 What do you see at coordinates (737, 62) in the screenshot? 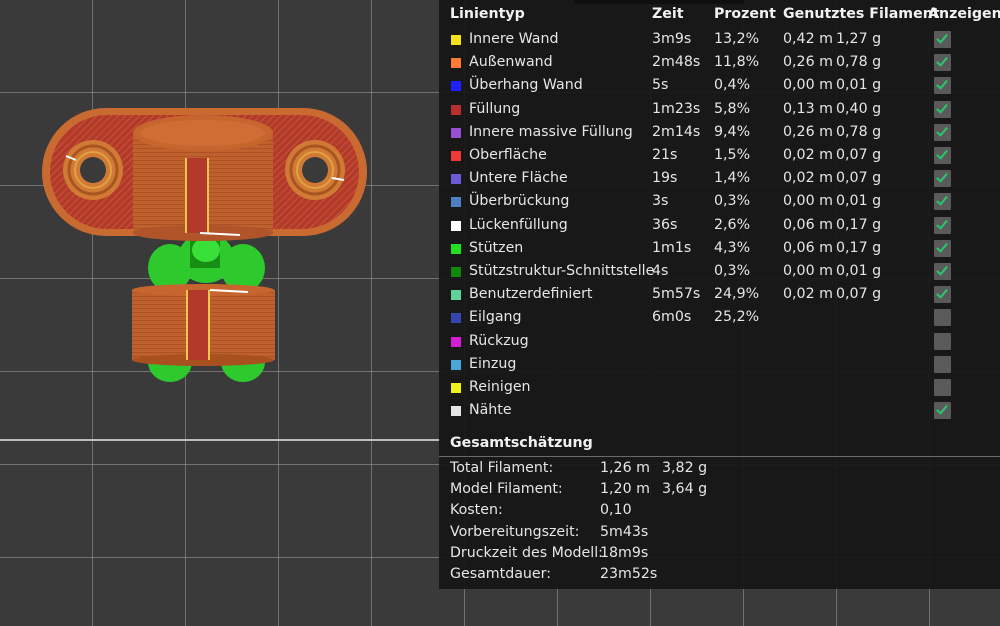
I see `legend-row-percent: 11,8%` at bounding box center [737, 62].